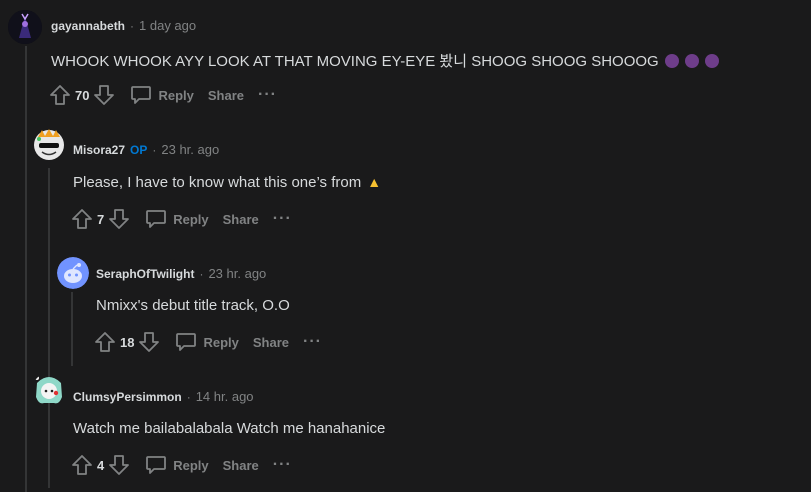 Image resolution: width=811 pixels, height=492 pixels. I want to click on comment-meta: SeraphOfTwilight · 23 hr. ago, so click(181, 273).